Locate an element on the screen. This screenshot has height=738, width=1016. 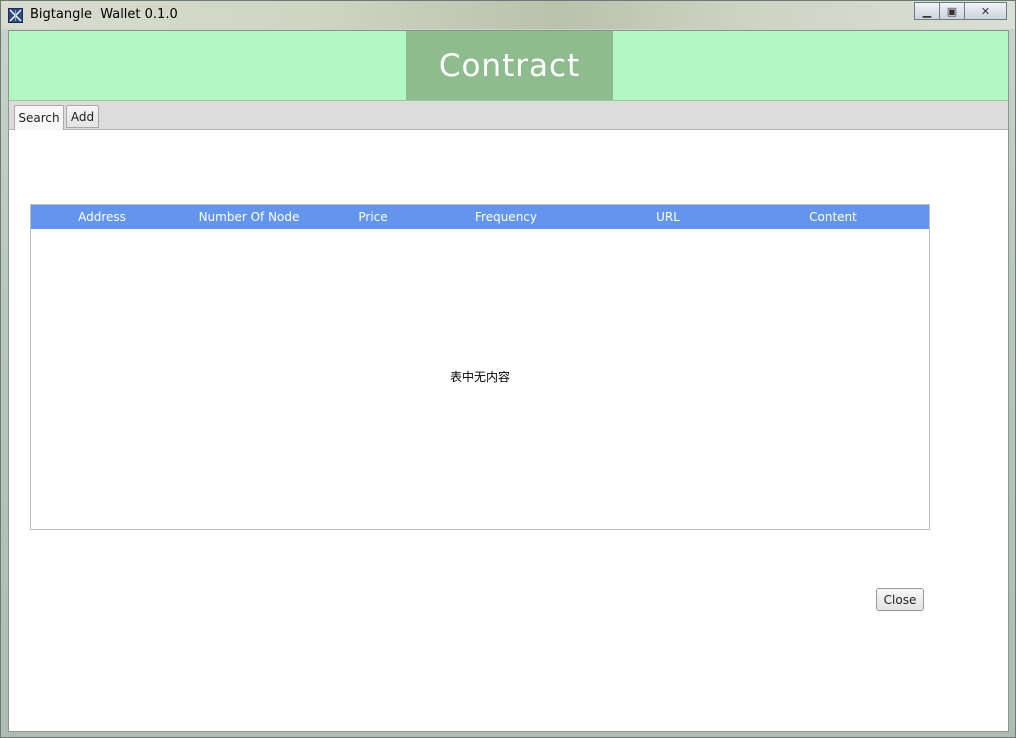
tab-search: Search is located at coordinates (39, 117).